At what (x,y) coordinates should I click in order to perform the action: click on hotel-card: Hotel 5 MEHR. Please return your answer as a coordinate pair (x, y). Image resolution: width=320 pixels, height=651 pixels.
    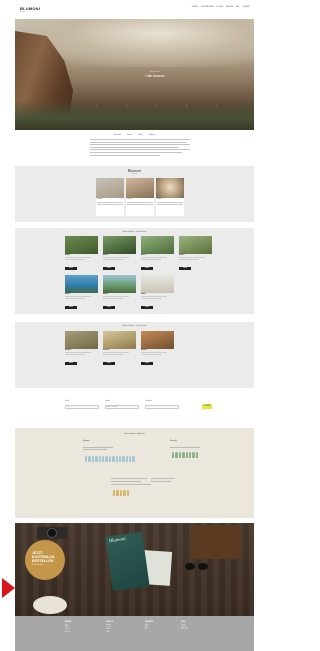
    Looking at the image, I should click on (81, 293).